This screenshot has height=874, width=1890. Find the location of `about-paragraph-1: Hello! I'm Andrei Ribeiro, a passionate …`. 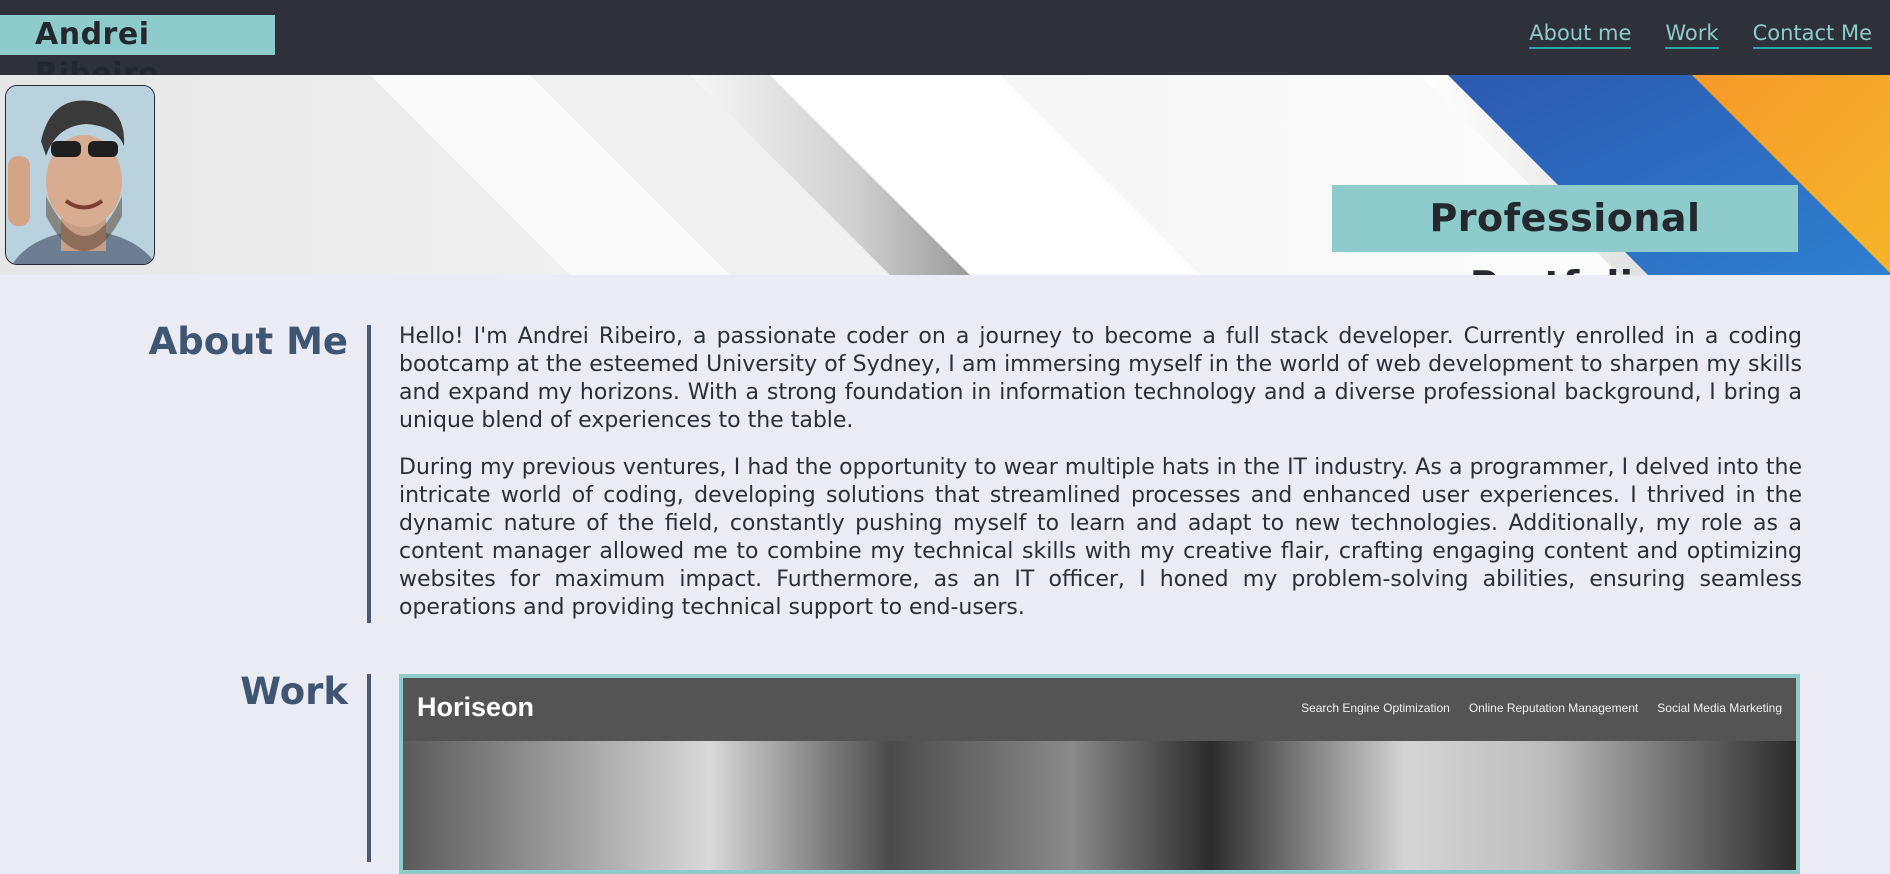

about-paragraph-1: Hello! I'm Andrei Ribeiro, a passionate … is located at coordinates (1100, 378).